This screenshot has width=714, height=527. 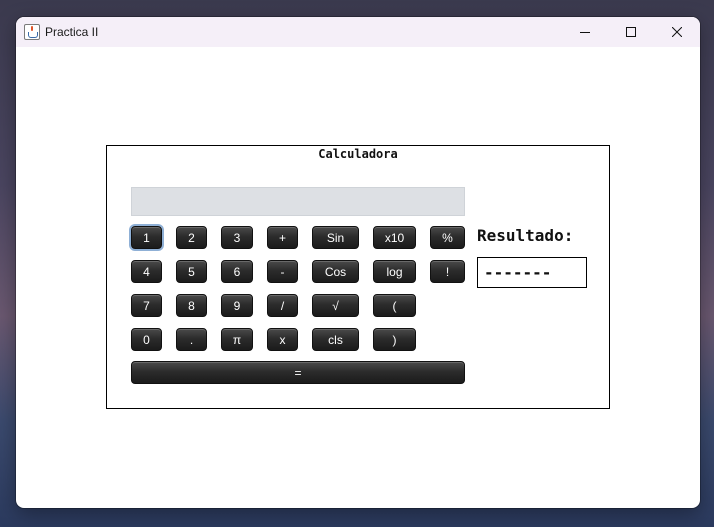 What do you see at coordinates (146, 271) in the screenshot?
I see `key-4-button: 4` at bounding box center [146, 271].